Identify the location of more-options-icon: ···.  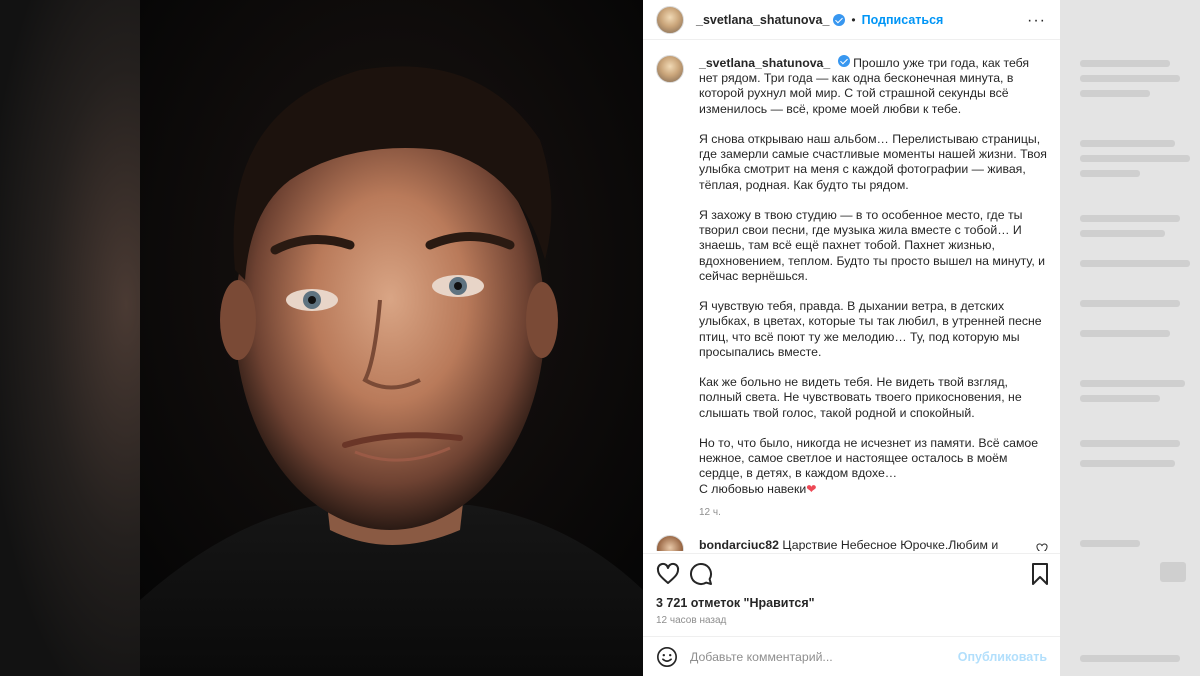
(1036, 21).